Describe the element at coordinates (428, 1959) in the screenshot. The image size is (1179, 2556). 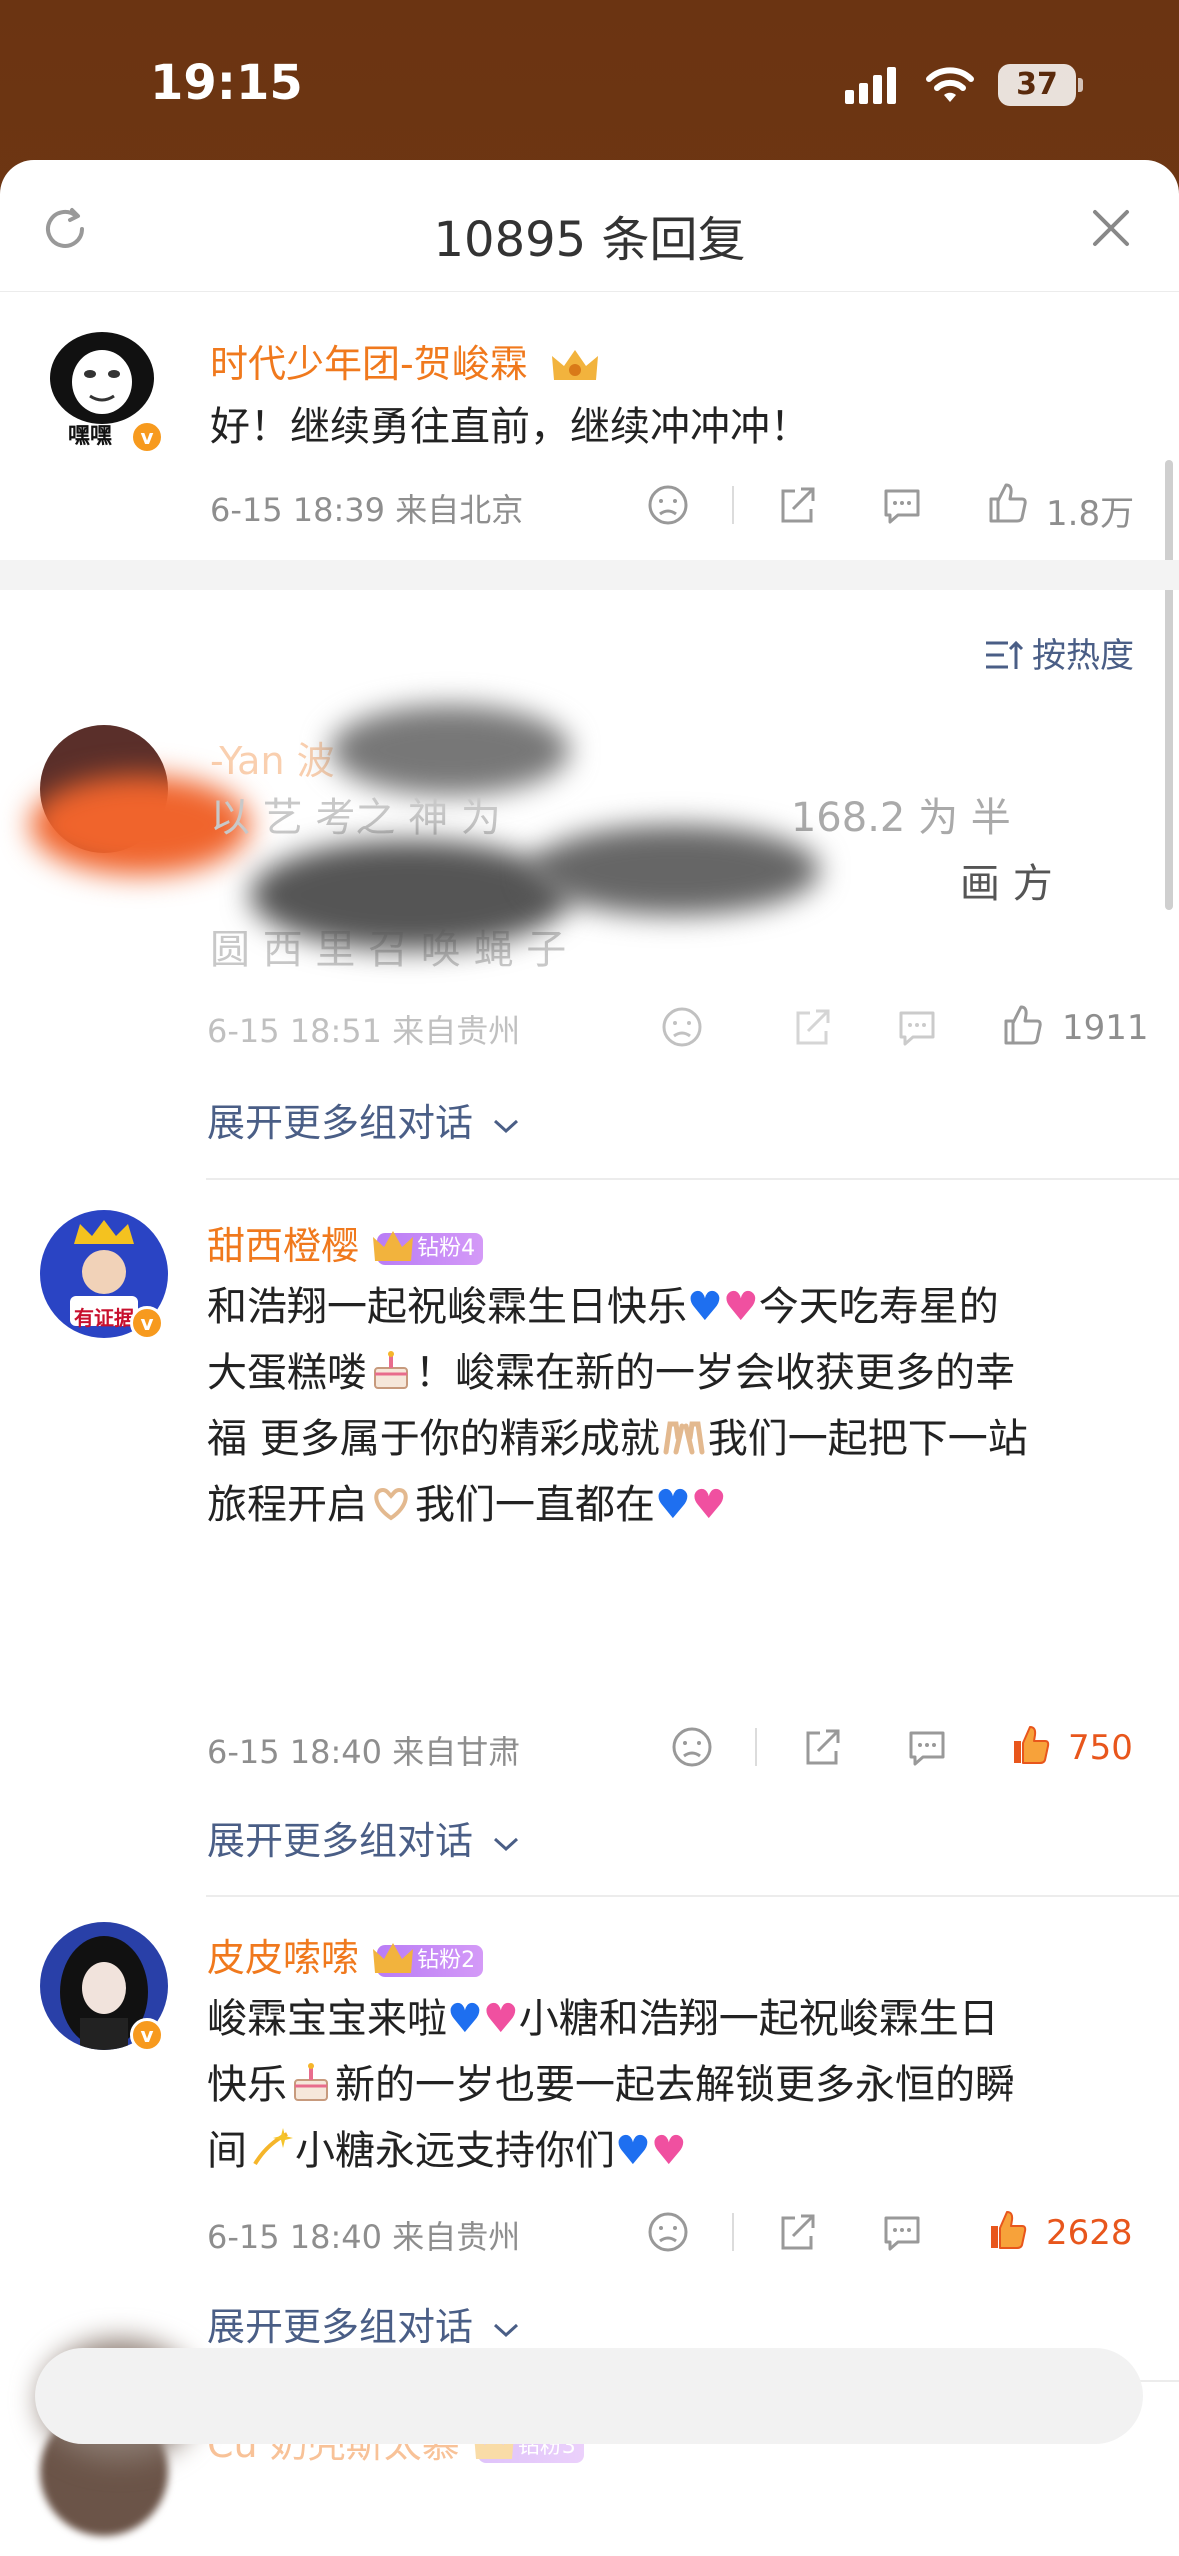
I see `fan-badge: 钻粉2` at that location.